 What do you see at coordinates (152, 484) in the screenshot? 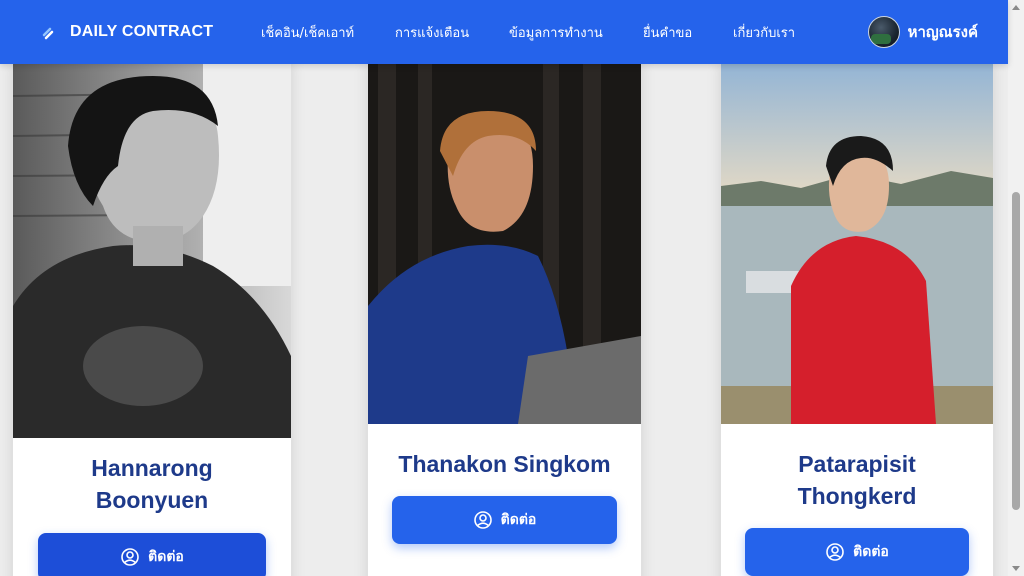
I see `employee-name: Hannarong Boonyuen` at bounding box center [152, 484].